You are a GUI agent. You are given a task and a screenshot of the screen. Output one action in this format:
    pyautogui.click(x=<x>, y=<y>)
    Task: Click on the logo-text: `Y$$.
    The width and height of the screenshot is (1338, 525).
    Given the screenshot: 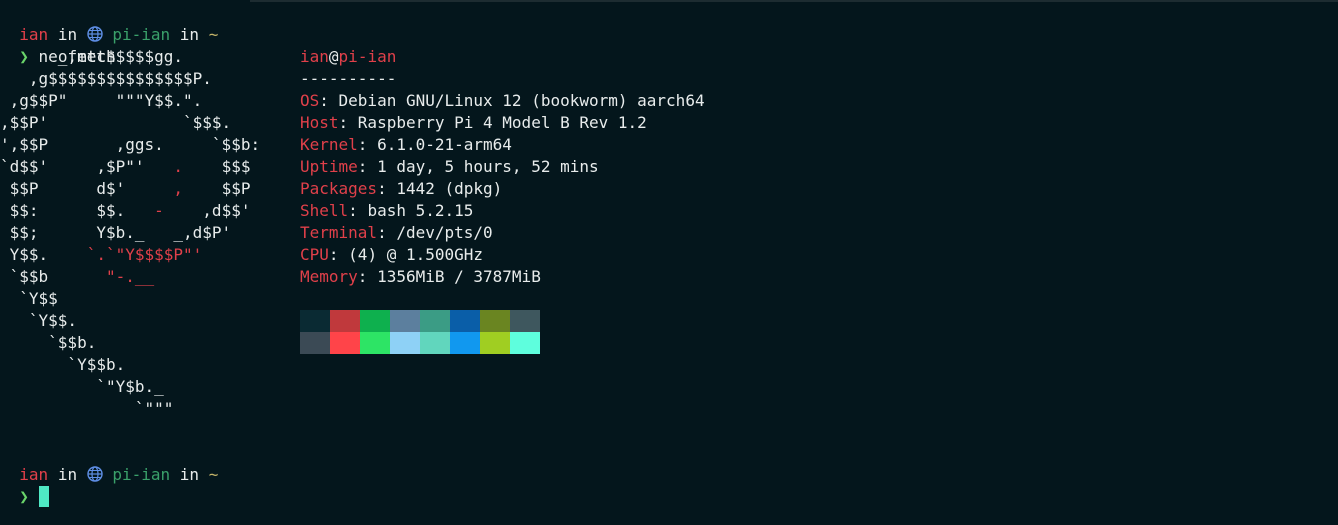 What is the action you would take?
    pyautogui.click(x=39, y=320)
    